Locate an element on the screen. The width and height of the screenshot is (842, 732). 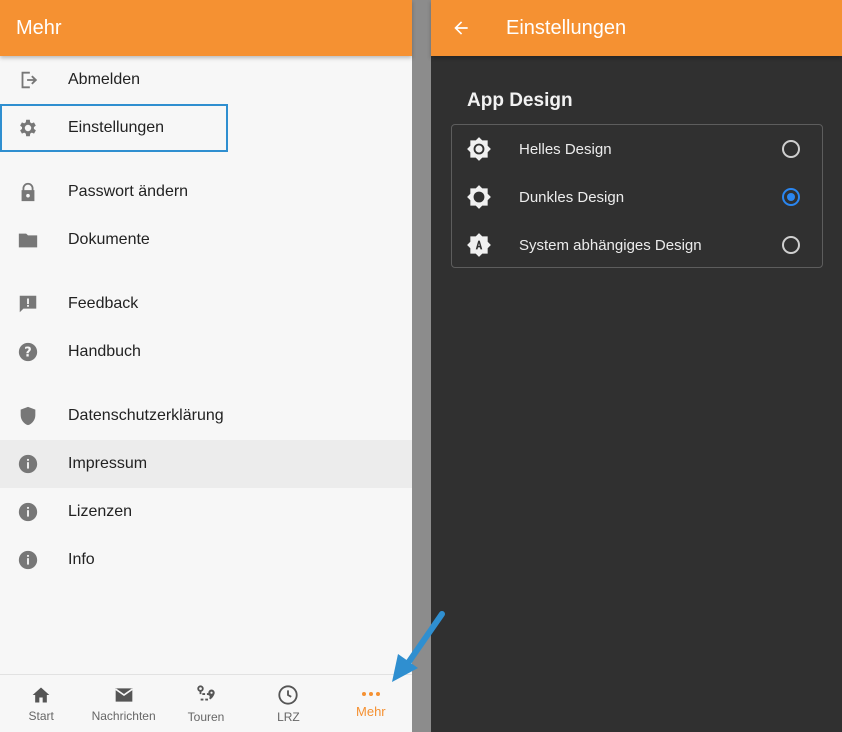
radio-system-design is located at coordinates (791, 245).